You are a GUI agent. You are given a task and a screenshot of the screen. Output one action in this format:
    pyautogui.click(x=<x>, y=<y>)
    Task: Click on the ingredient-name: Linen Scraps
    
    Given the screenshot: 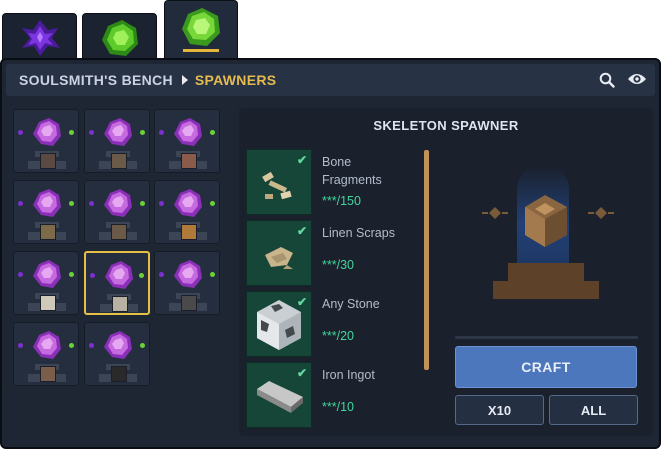 What is the action you would take?
    pyautogui.click(x=372, y=233)
    